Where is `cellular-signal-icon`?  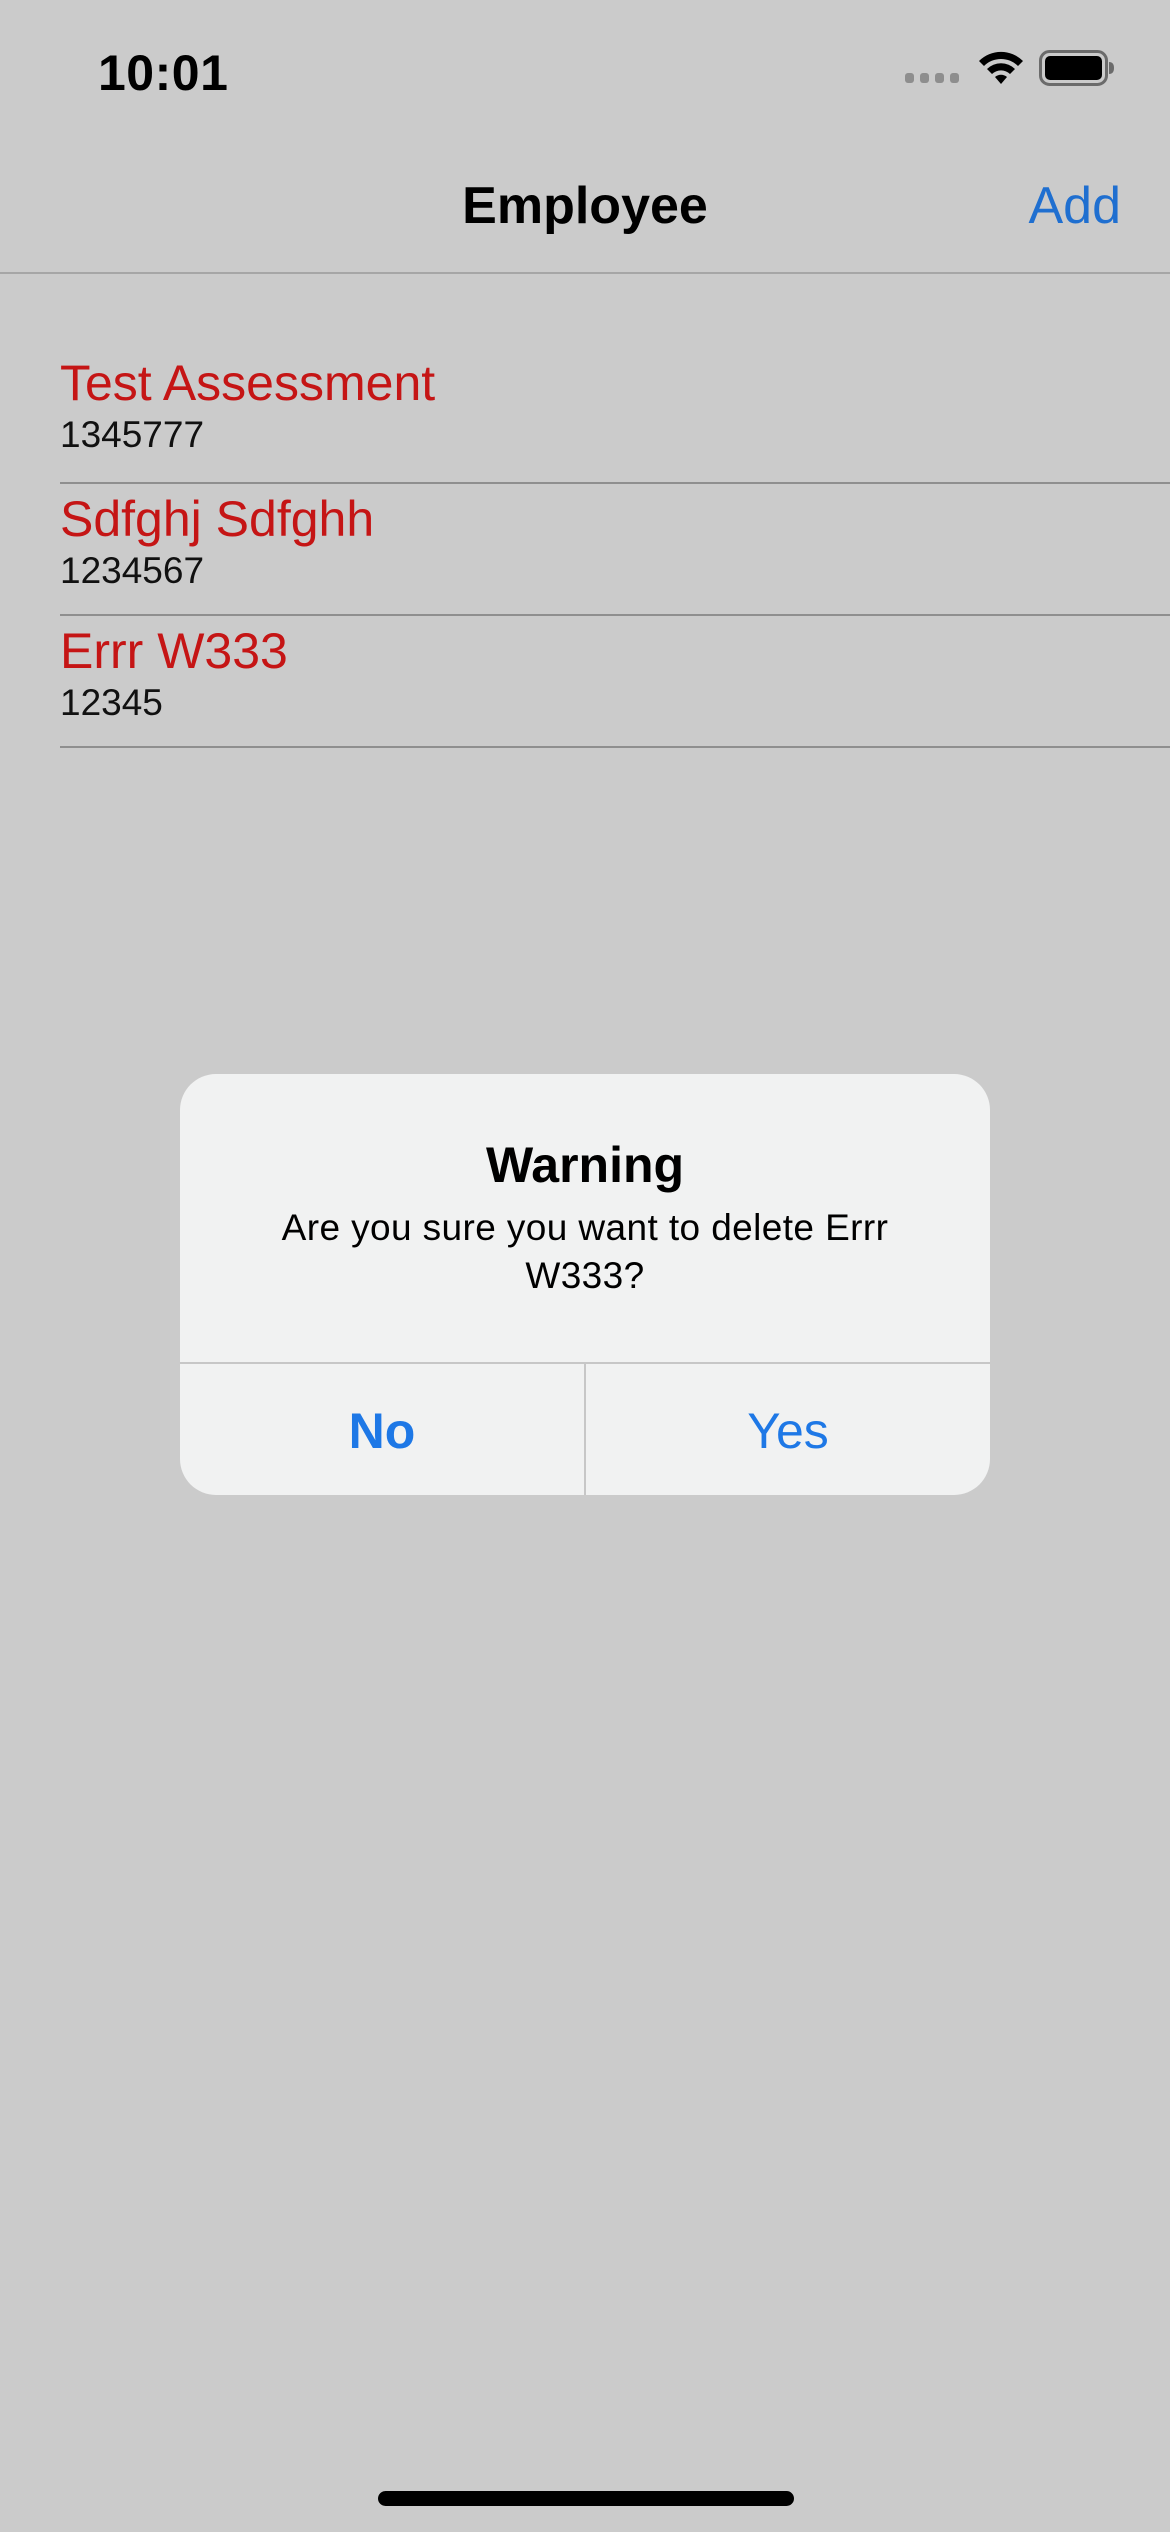 cellular-signal-icon is located at coordinates (932, 68).